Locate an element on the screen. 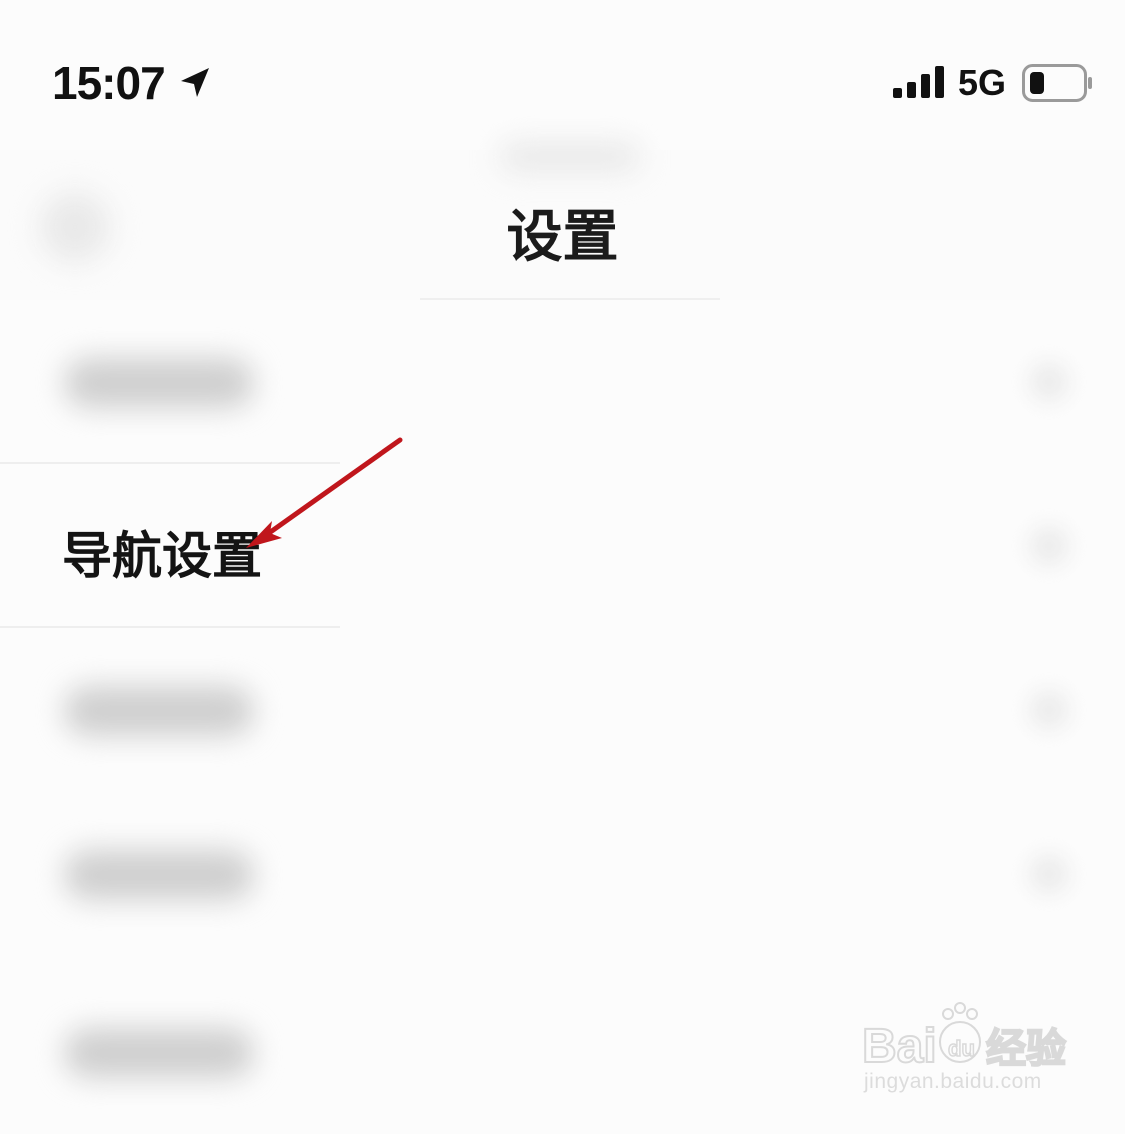  navigation-settings-label: 导航设置 is located at coordinates (162, 556).